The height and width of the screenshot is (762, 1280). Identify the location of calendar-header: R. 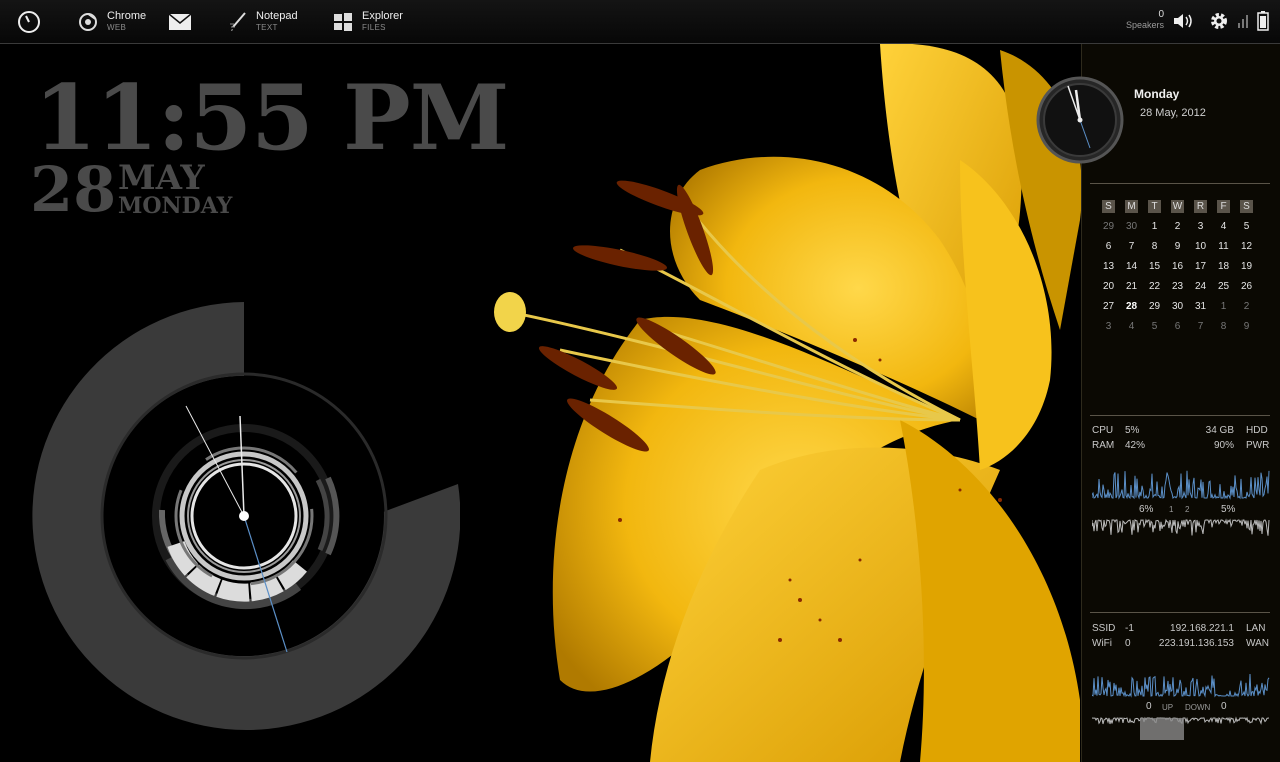
(1200, 206).